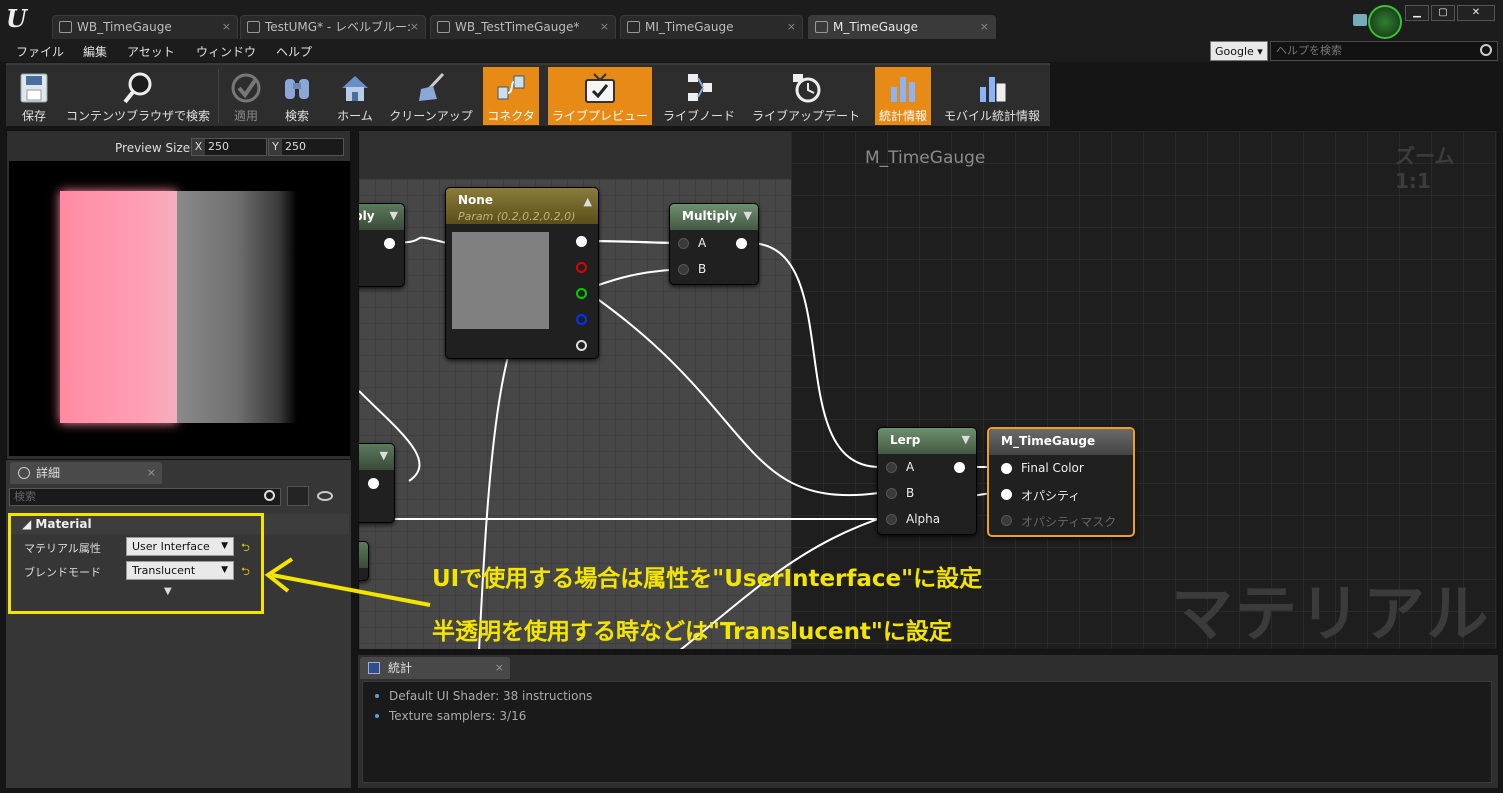  What do you see at coordinates (517, 27) in the screenshot?
I see `tab-label: WB_TestTimeGauge*` at bounding box center [517, 27].